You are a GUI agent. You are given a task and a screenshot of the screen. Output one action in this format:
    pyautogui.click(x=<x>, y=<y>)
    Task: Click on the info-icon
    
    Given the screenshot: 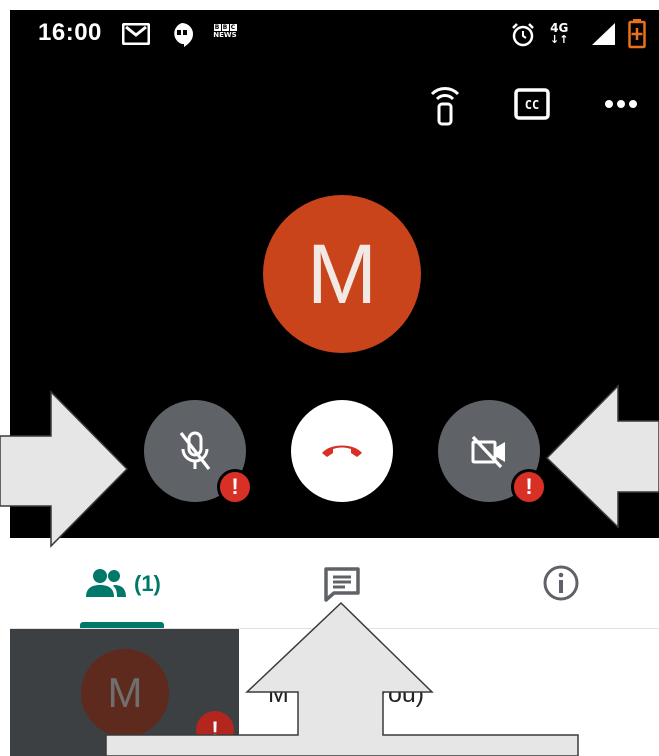 What is the action you would take?
    pyautogui.click(x=561, y=583)
    